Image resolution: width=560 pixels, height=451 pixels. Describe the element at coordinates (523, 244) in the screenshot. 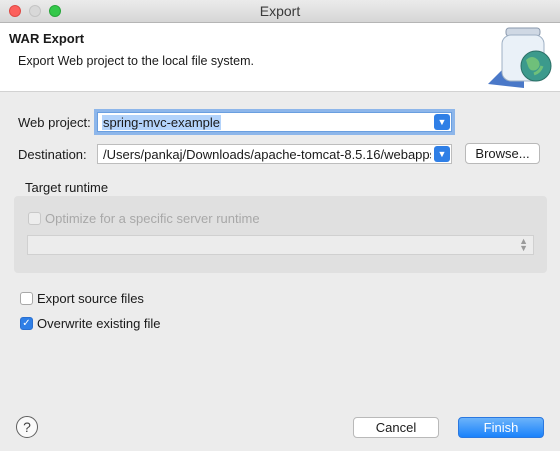

I see `up-down-chevron-icon: ▲ ▼` at that location.